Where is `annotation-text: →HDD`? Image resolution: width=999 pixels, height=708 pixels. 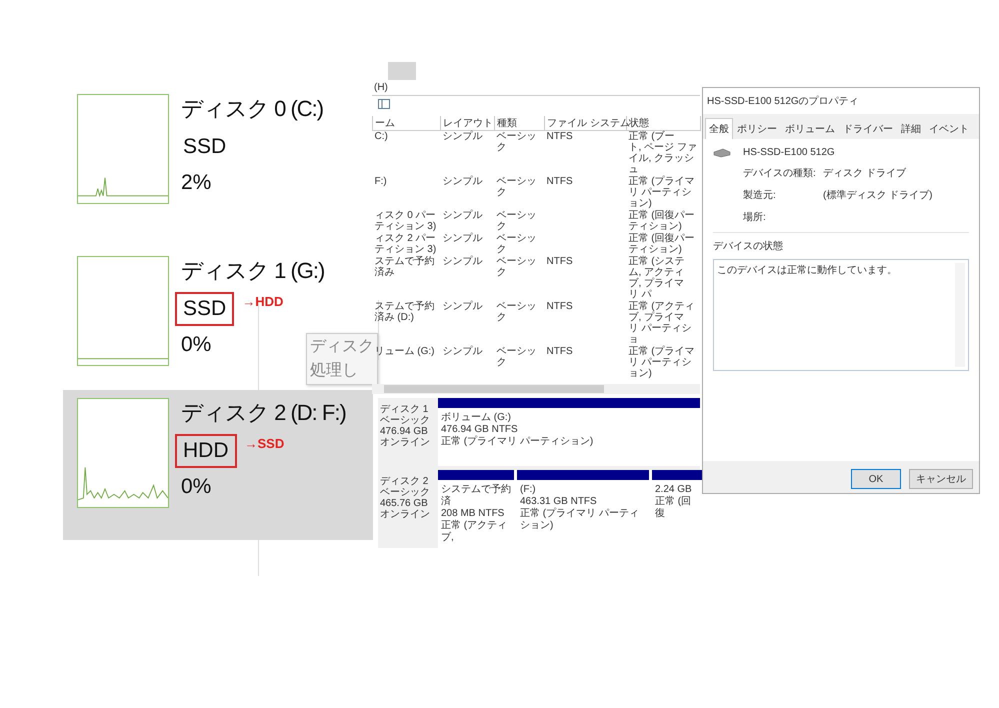
annotation-text: →HDD is located at coordinates (263, 301).